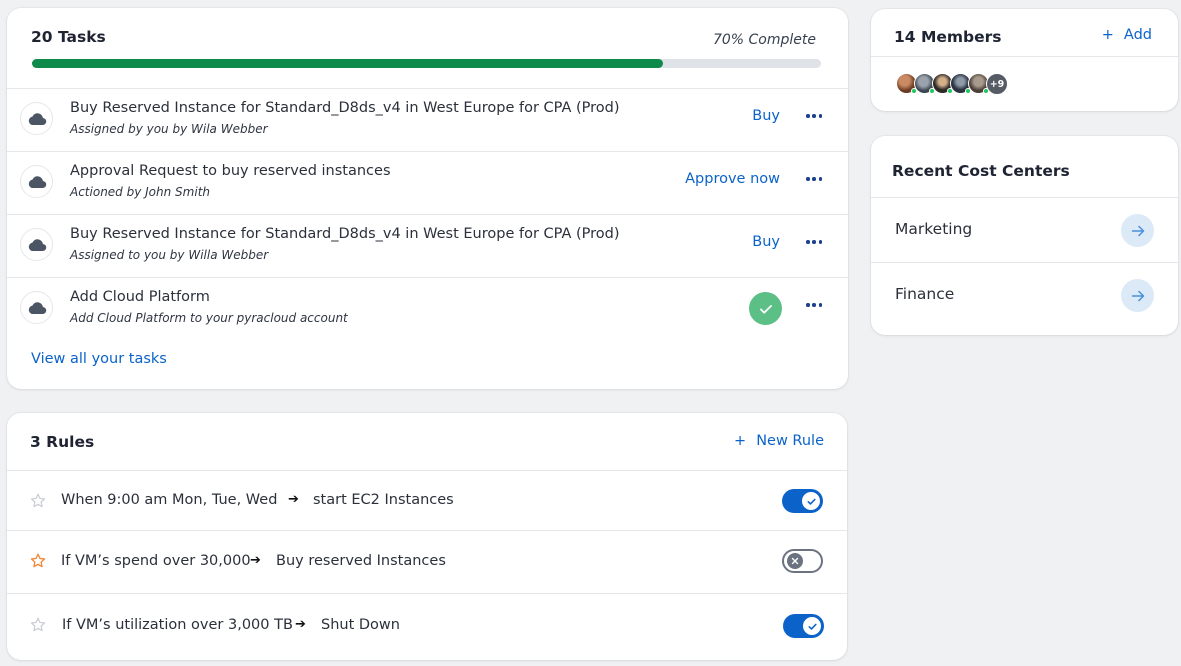 The width and height of the screenshot is (1181, 666). What do you see at coordinates (177, 625) in the screenshot?
I see `rule-condition: If VM’s utilization over 3,000 TB` at bounding box center [177, 625].